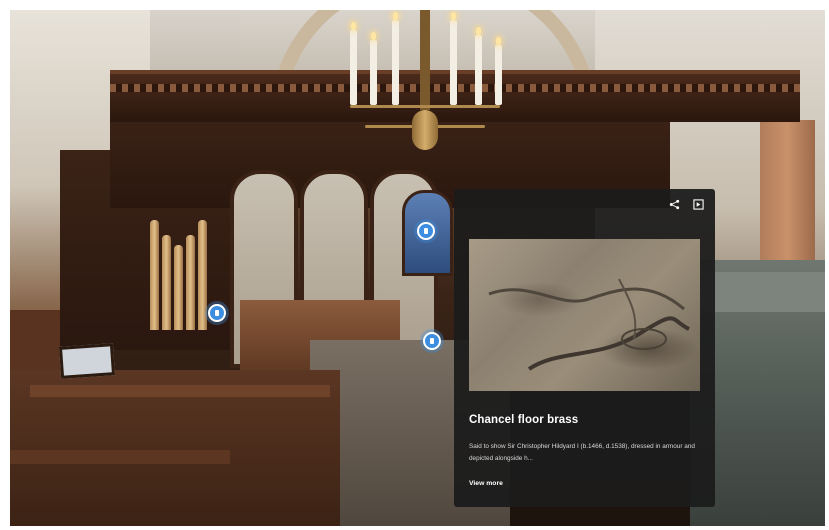  Describe the element at coordinates (217, 313) in the screenshot. I see `info-hotspot-organ` at that location.